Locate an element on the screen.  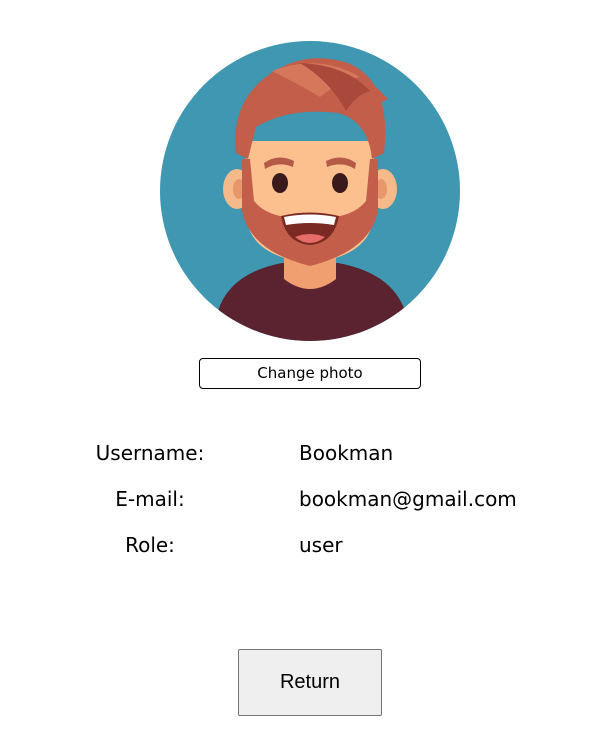
role-value: user is located at coordinates (321, 545).